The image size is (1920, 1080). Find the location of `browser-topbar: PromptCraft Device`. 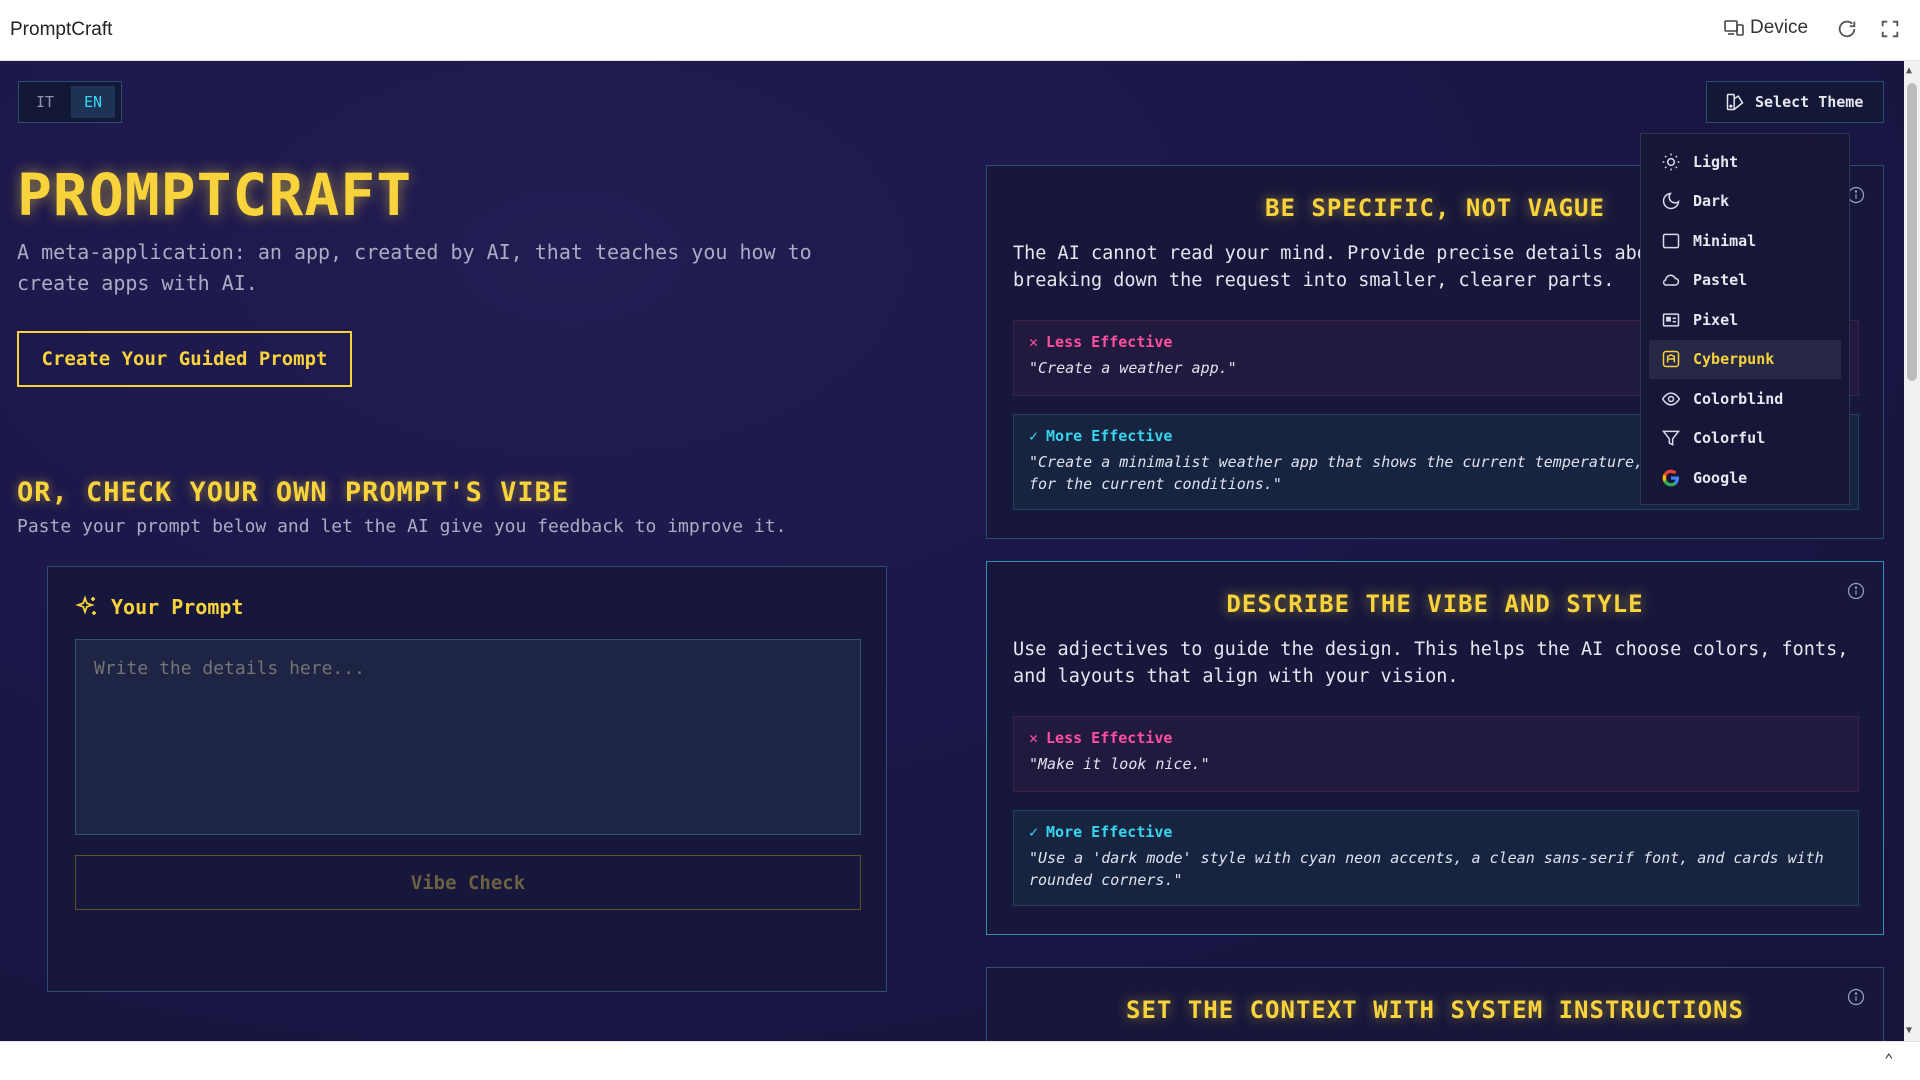

browser-topbar: PromptCraft Device is located at coordinates (960, 30).